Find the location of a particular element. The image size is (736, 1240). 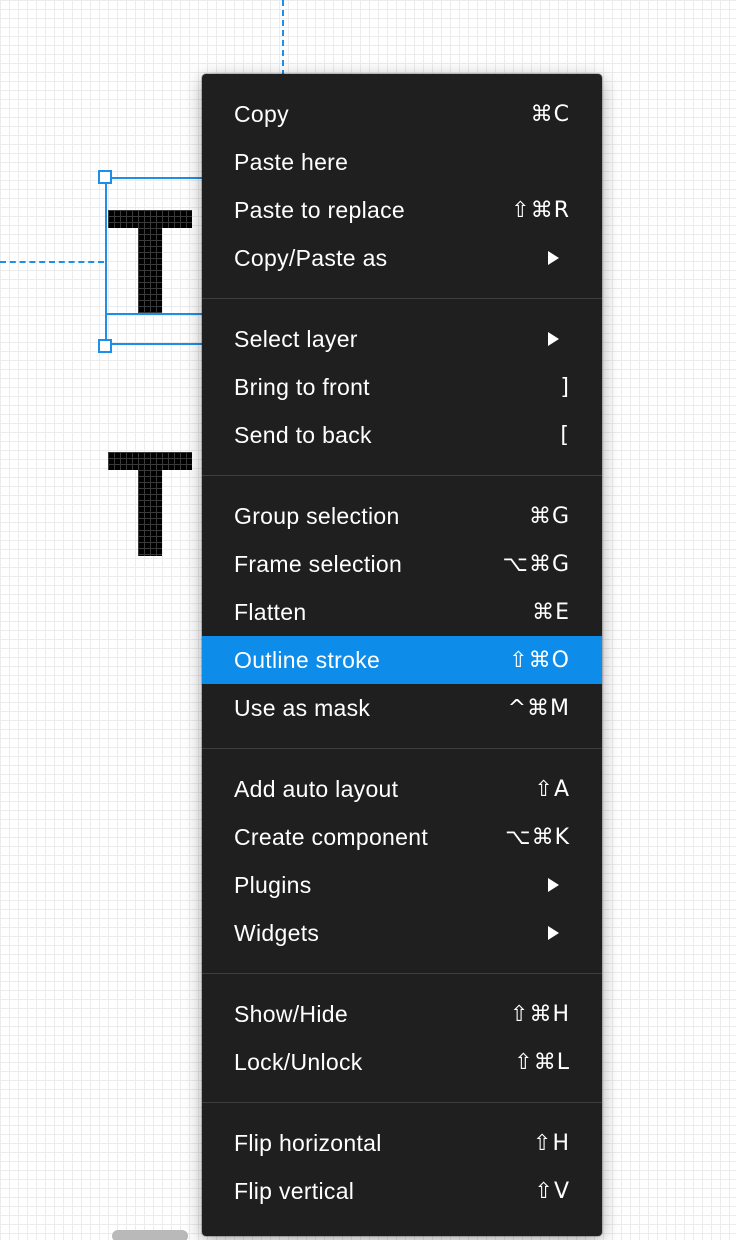

menu-item-shortcut: ⇧H is located at coordinates (551, 1143).